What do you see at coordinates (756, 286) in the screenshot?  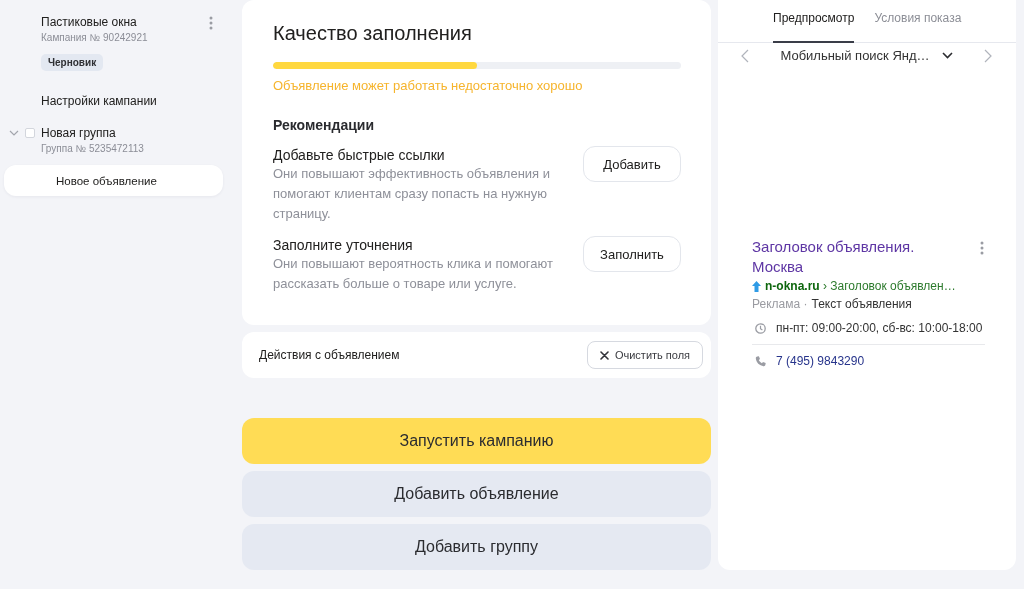 I see `arrow-up-icon` at bounding box center [756, 286].